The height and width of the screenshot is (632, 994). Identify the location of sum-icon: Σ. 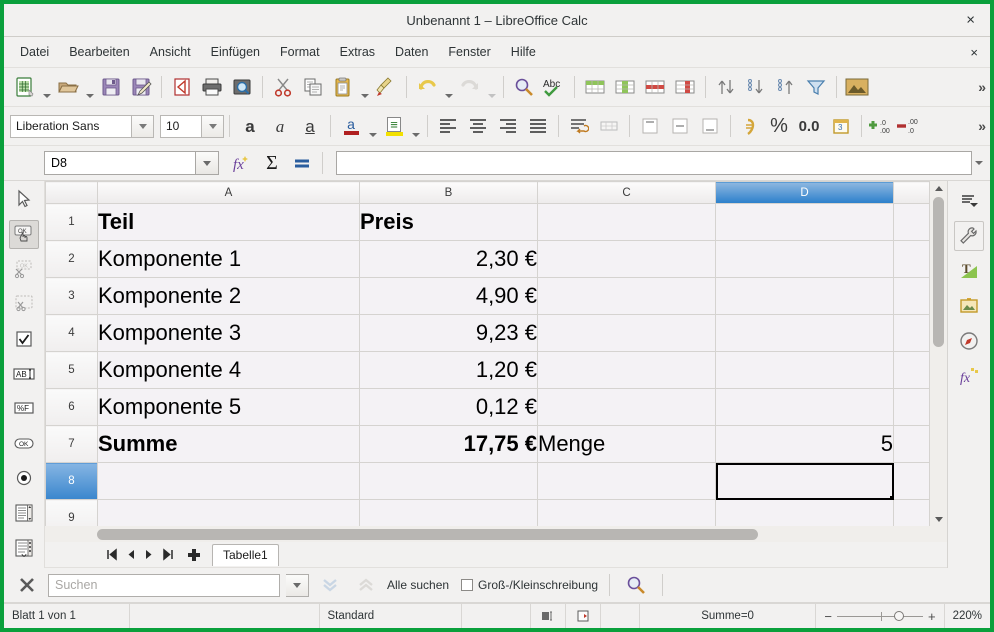
(272, 163).